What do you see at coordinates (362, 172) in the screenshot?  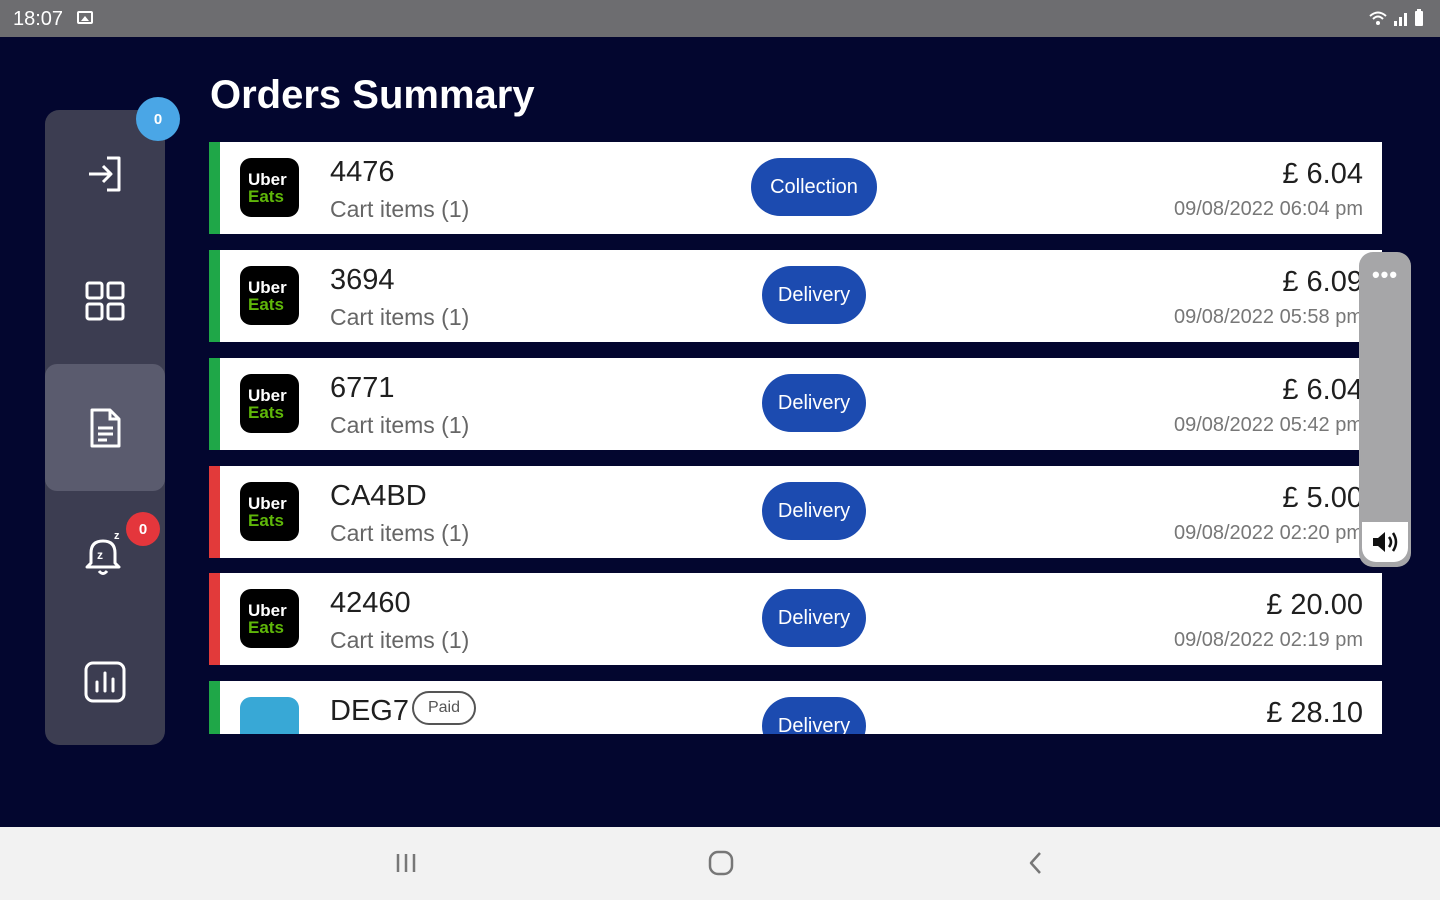 I see `order-id: 4476` at bounding box center [362, 172].